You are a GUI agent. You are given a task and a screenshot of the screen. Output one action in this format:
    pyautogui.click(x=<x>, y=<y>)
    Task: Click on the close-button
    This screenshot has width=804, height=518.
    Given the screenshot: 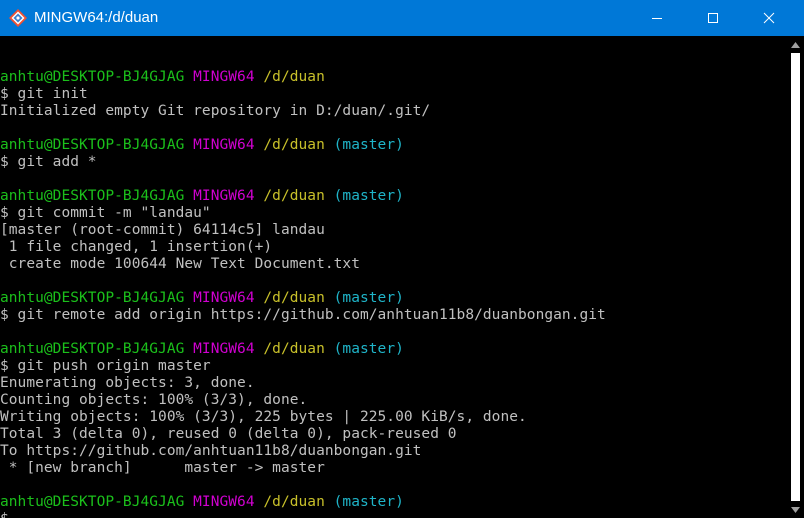 What is the action you would take?
    pyautogui.click(x=769, y=18)
    